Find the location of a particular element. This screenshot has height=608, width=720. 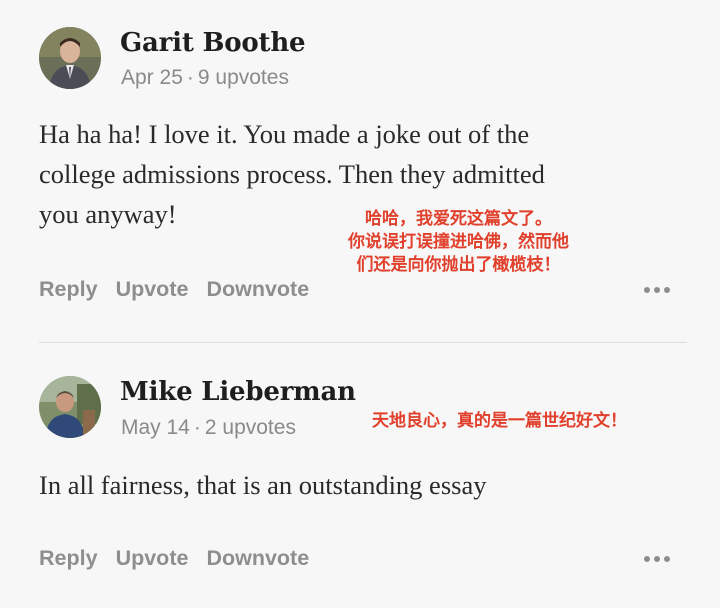

comment-meta: Apr 25 · 9 upvotes is located at coordinates (205, 78).